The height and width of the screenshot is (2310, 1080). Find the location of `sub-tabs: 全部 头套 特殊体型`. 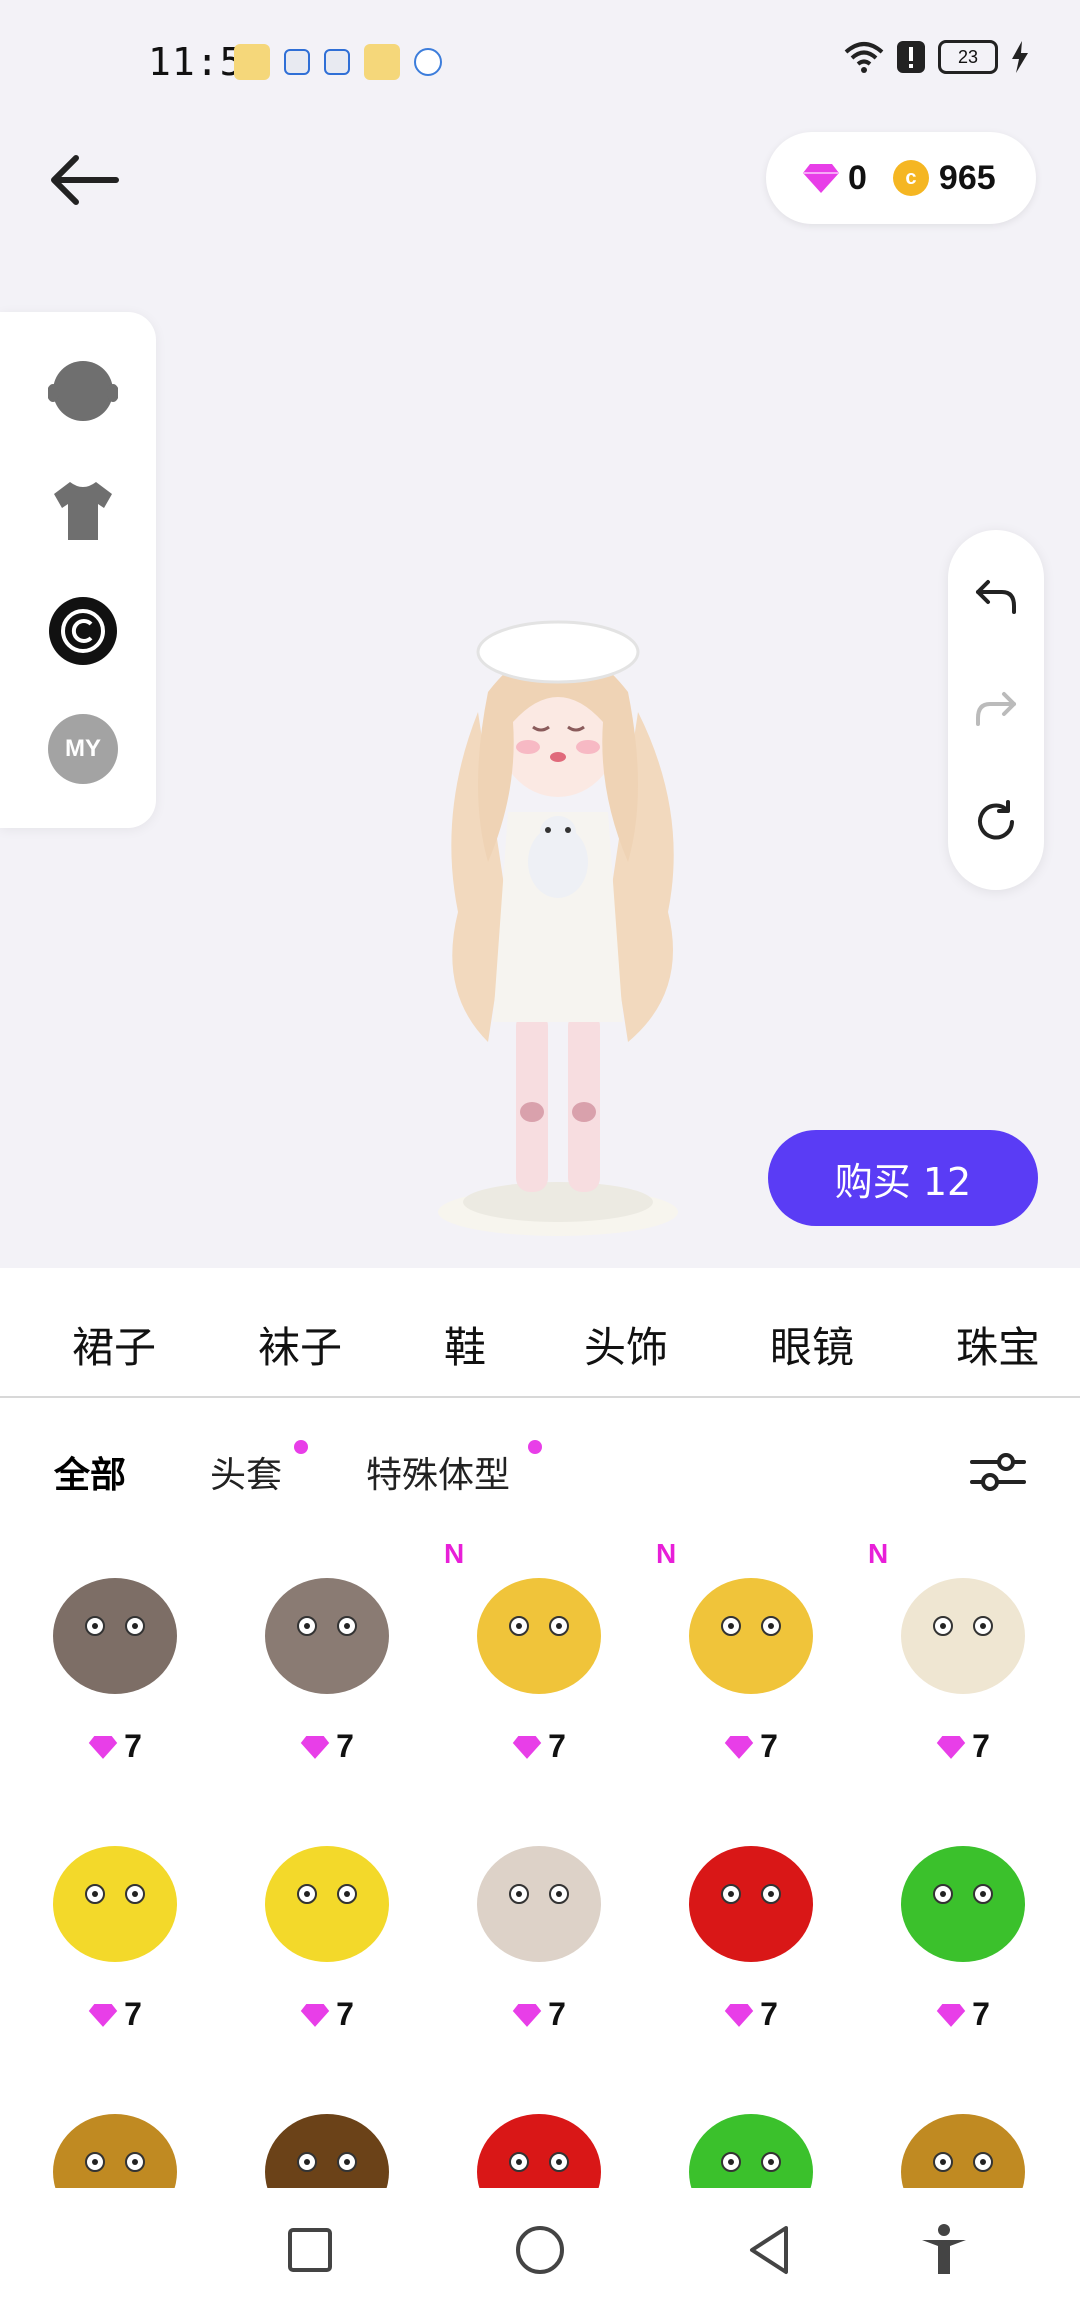

sub-tabs: 全部 头套 特殊体型 is located at coordinates (540, 1468).